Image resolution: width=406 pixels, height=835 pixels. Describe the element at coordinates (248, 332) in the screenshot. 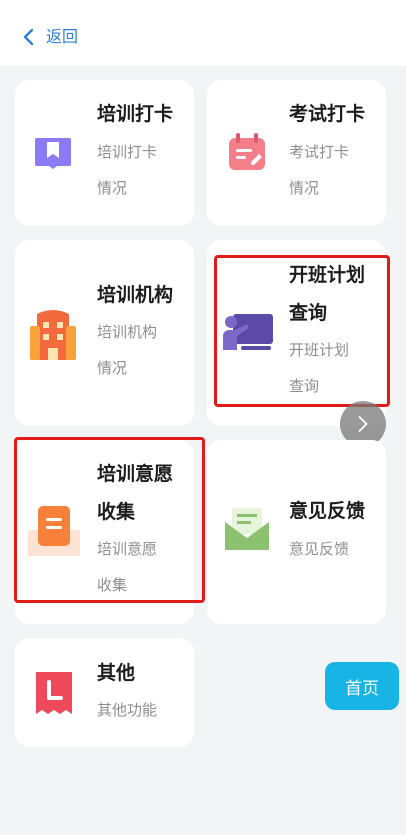

I see `teacher-board-icon` at that location.